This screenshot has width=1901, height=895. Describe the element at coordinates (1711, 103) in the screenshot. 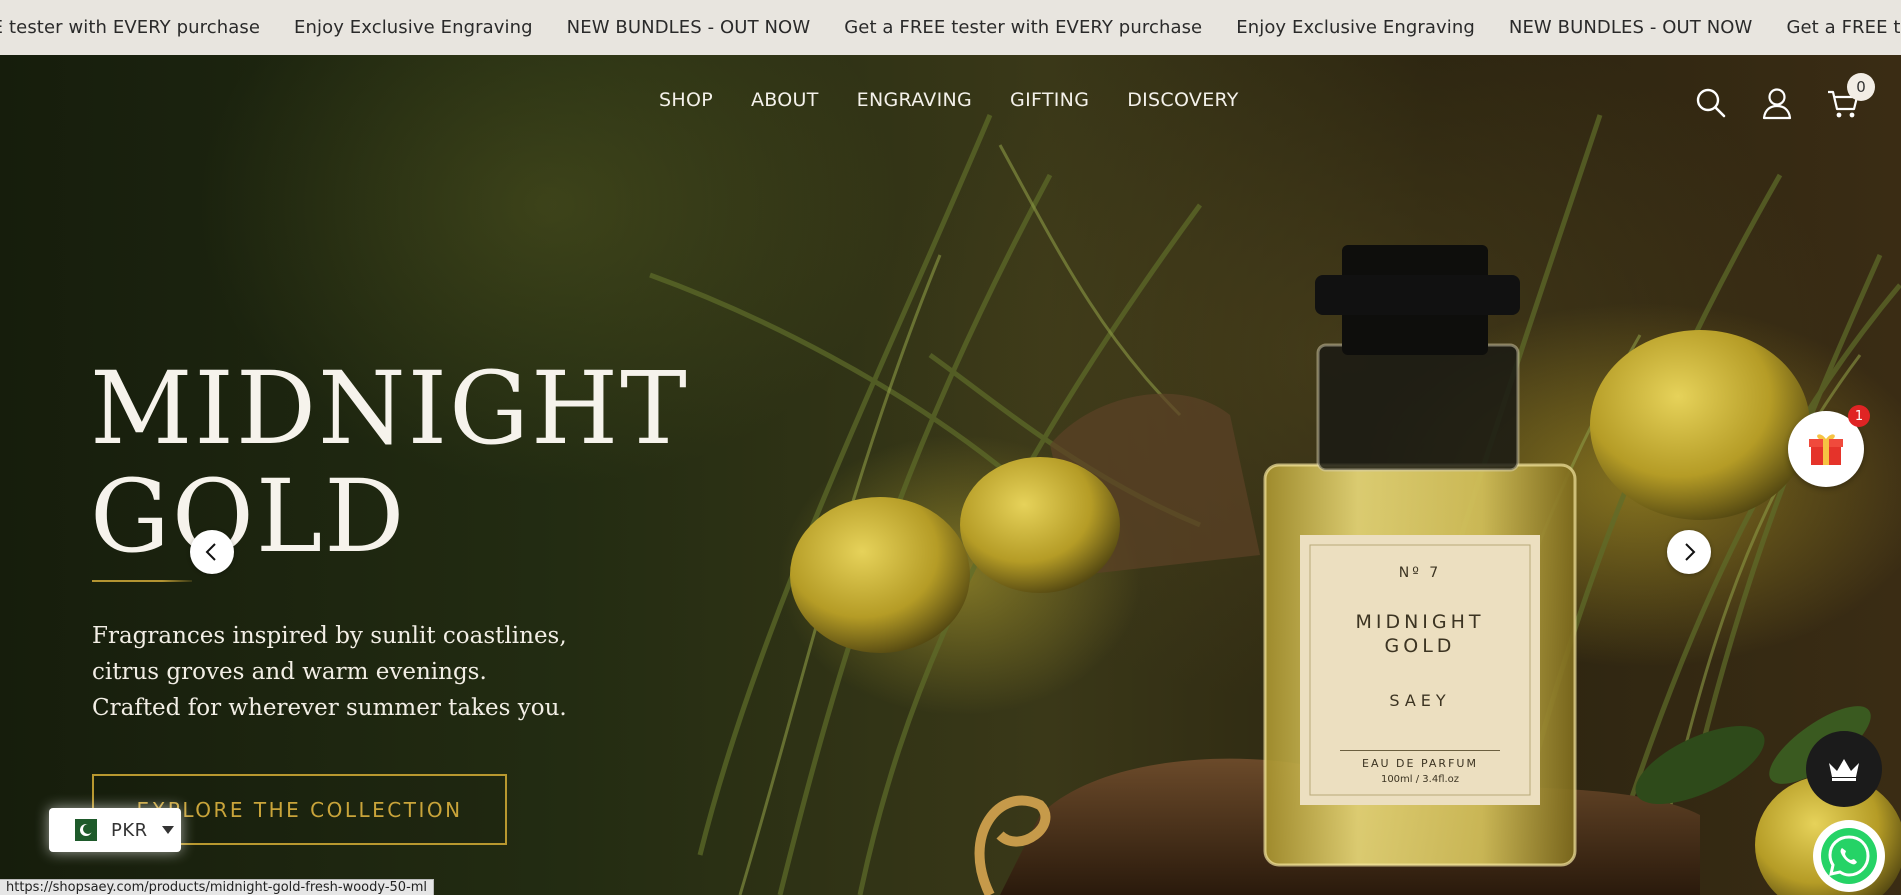

I see `search-icon` at that location.